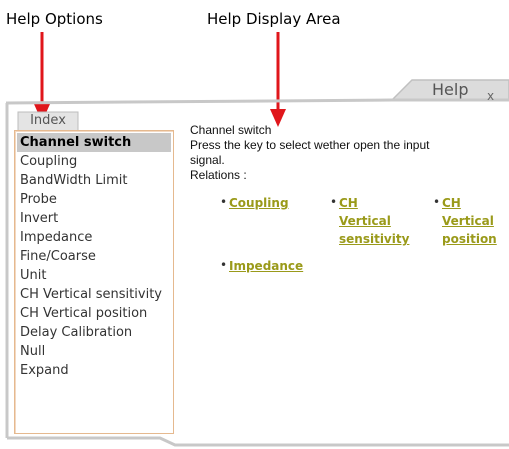  I want to click on list-item-delay-calibration: Delay Calibration, so click(94, 332).